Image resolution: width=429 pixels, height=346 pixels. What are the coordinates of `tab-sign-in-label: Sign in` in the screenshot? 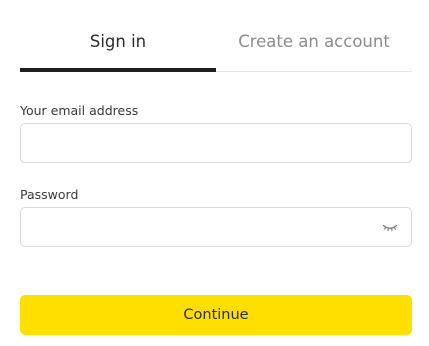 It's located at (118, 41).